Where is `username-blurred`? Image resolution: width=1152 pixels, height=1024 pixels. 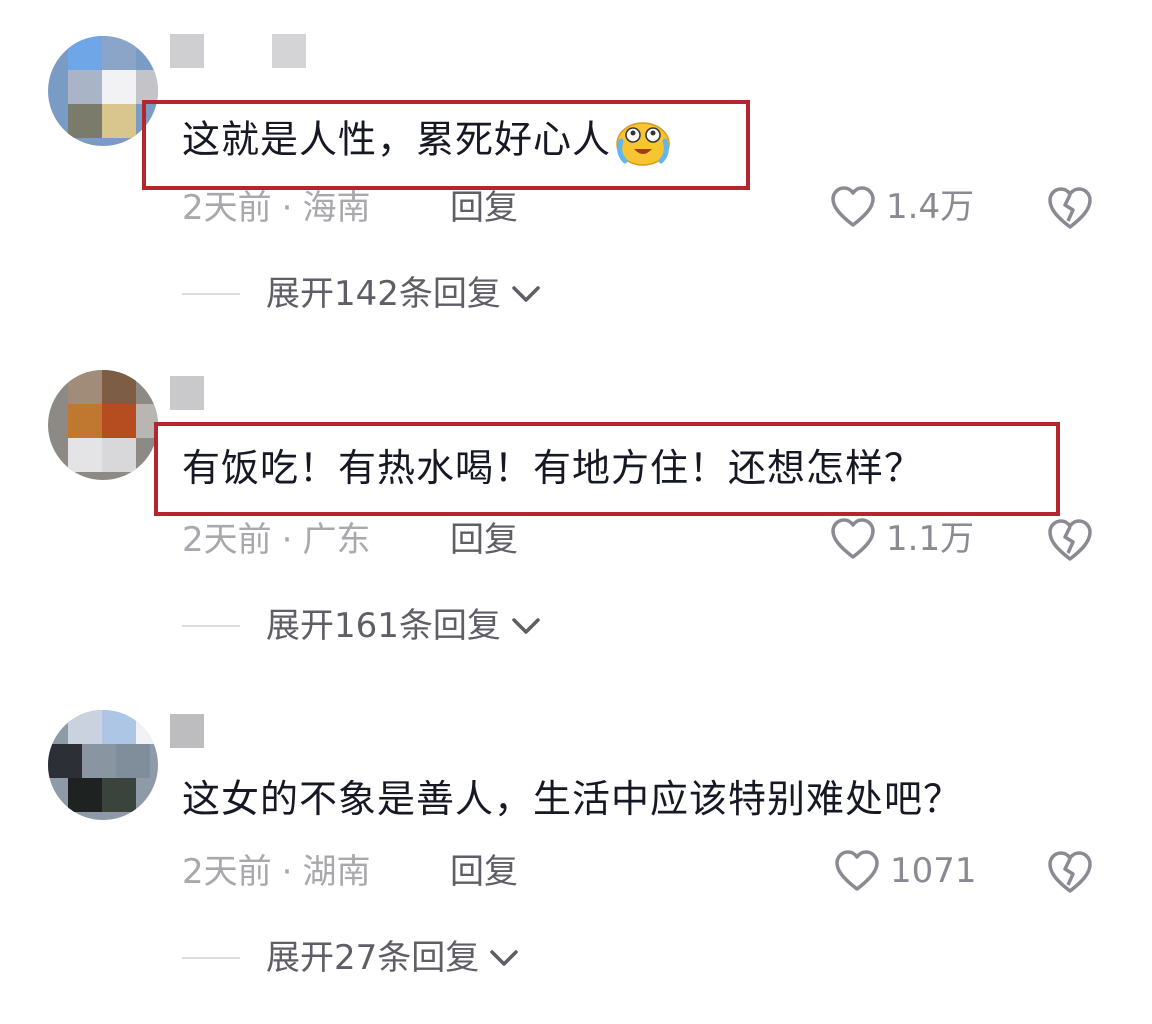
username-blurred is located at coordinates (190, 734).